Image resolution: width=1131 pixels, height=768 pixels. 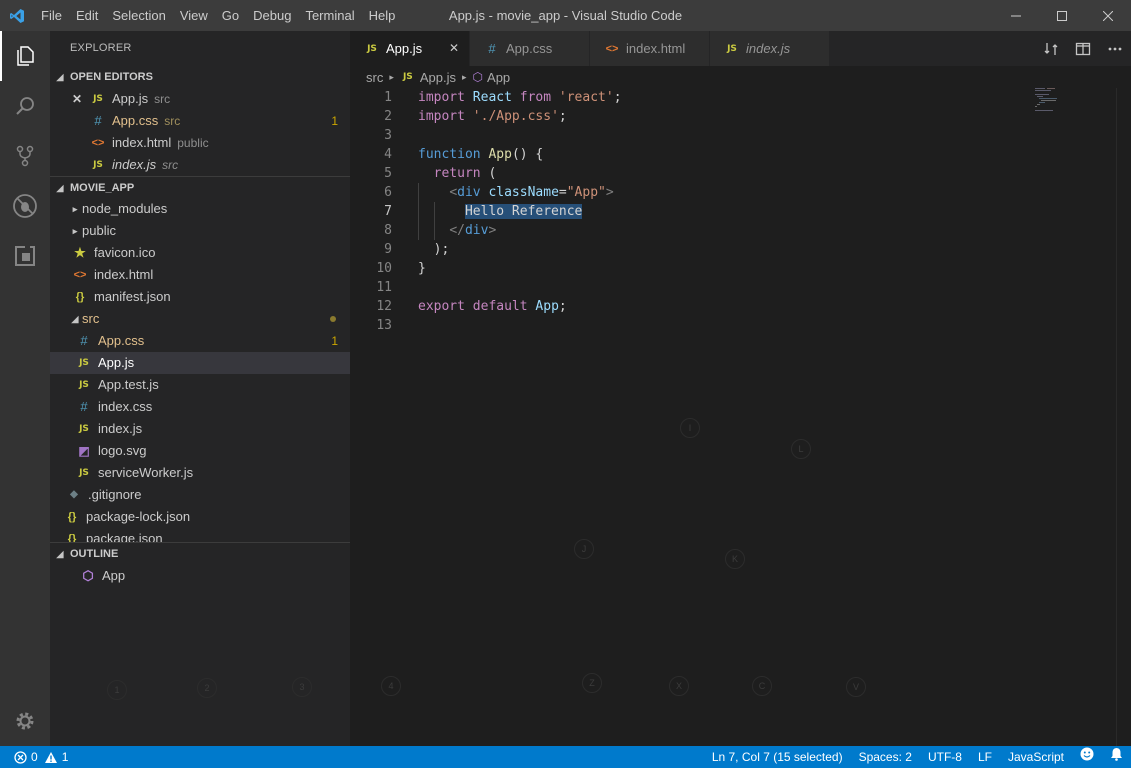 I want to click on menu-go: Go, so click(x=230, y=15).